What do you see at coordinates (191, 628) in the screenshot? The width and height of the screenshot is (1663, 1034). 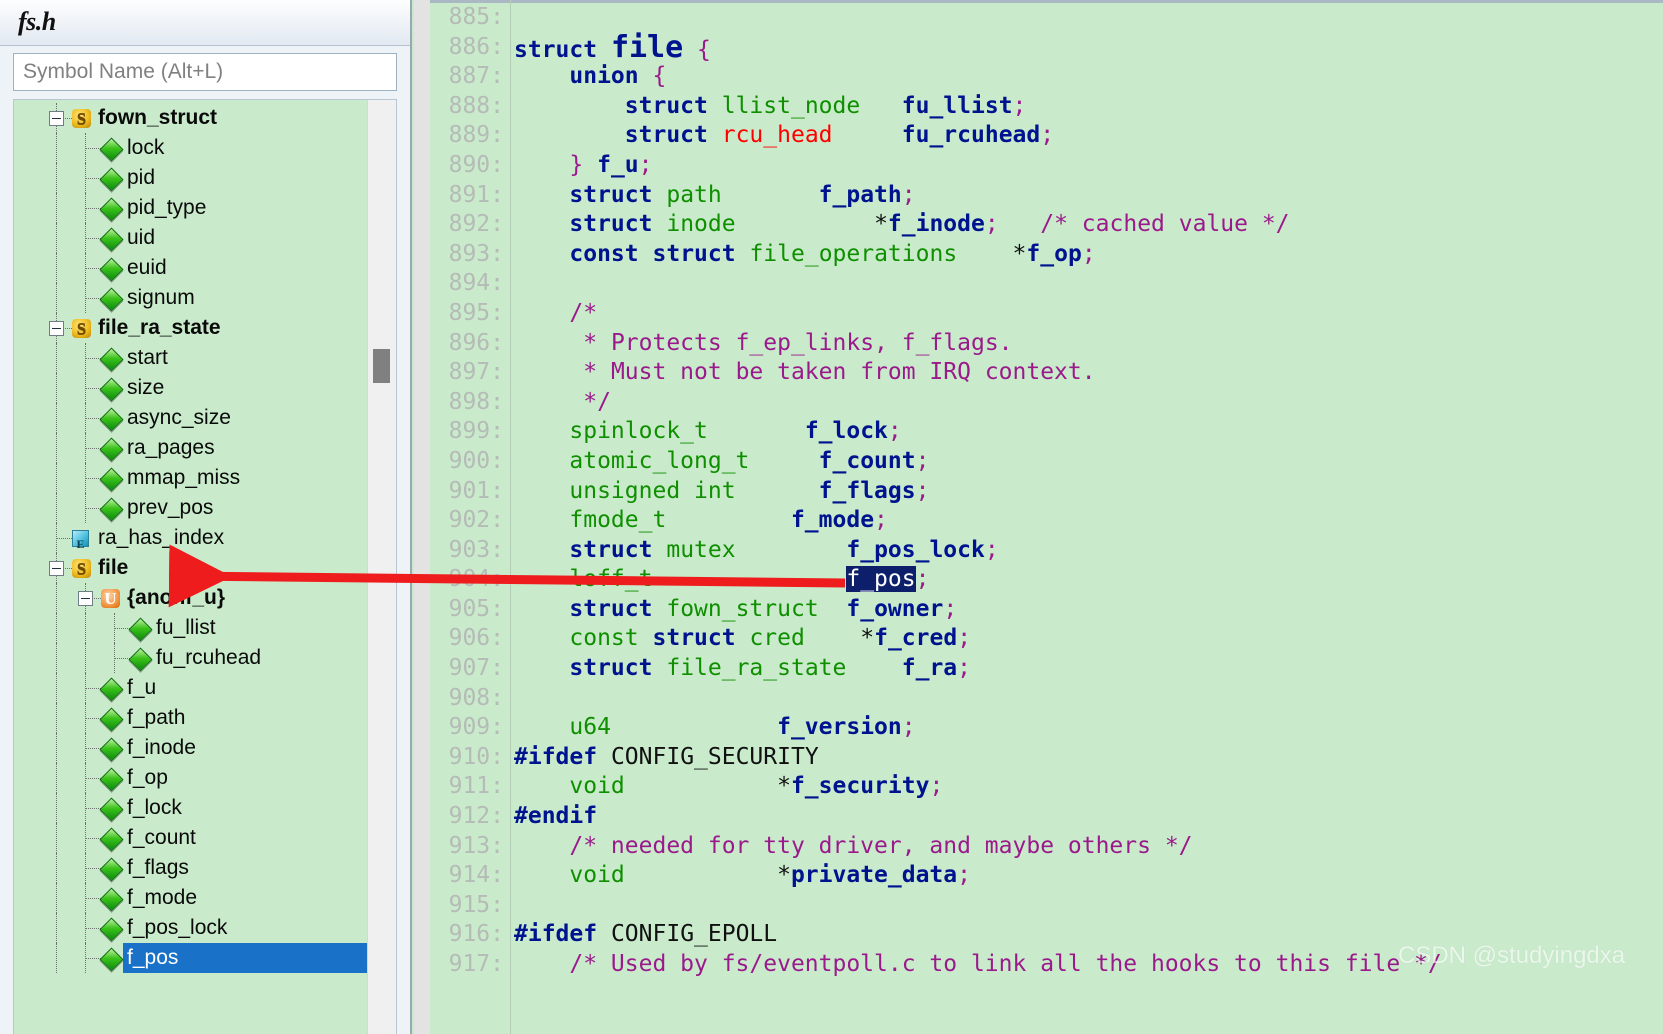 I see `tree-item-fu_llist: fu_llist` at bounding box center [191, 628].